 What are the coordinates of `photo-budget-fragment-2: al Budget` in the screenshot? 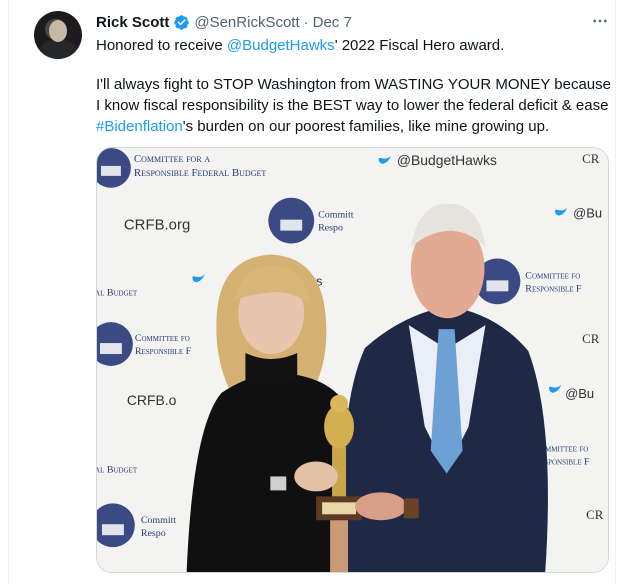 It's located at (117, 292).